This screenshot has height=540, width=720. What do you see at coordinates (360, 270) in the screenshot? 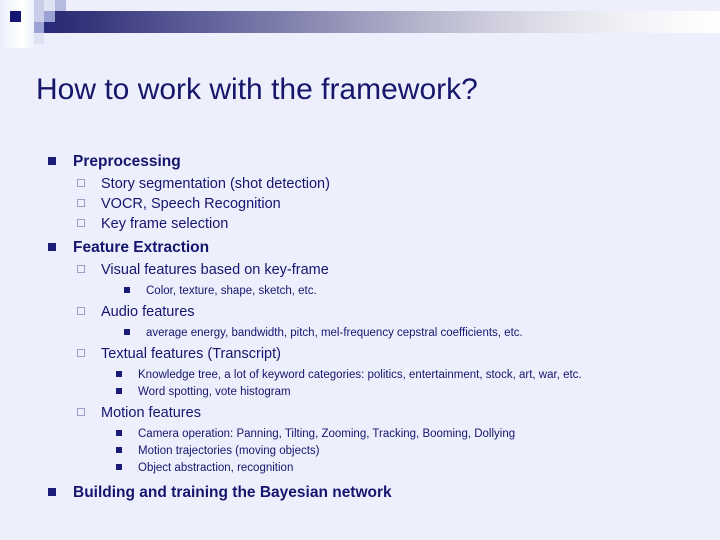
I see `outline-item-level2: Visual features based on key-frame` at bounding box center [360, 270].